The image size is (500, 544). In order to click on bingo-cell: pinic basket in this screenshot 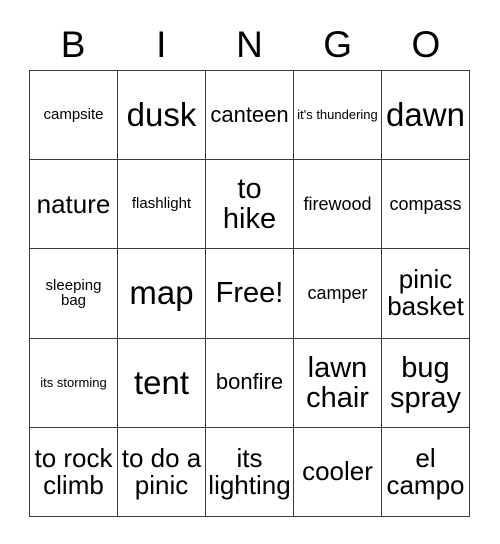, I will do `click(426, 294)`.